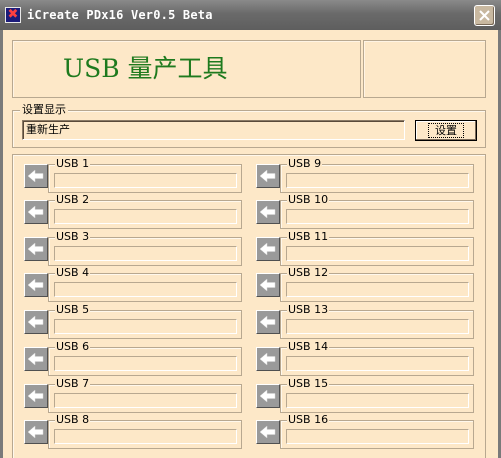 This screenshot has height=458, width=501. What do you see at coordinates (73, 163) in the screenshot?
I see `usb-port-label: USB 1` at bounding box center [73, 163].